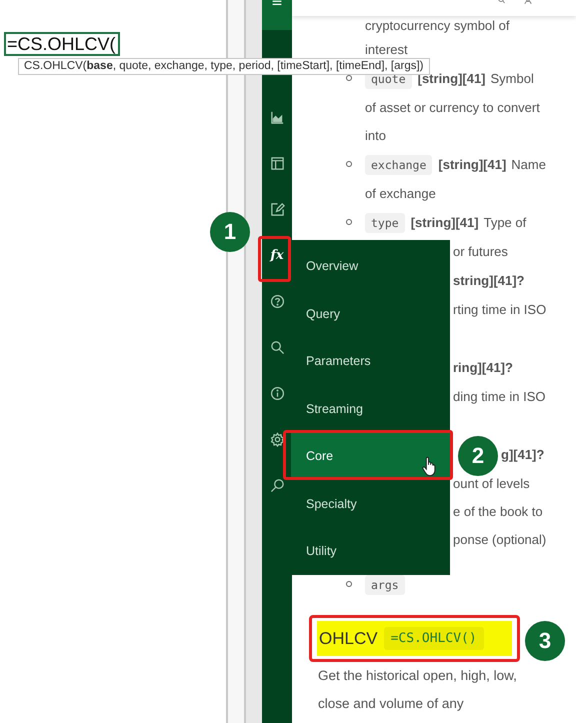  What do you see at coordinates (277, 439) in the screenshot?
I see `settings-icon` at bounding box center [277, 439].